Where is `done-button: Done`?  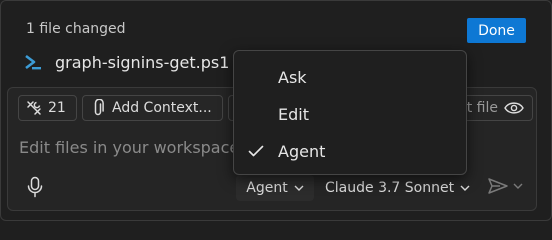
done-button: Done is located at coordinates (496, 30).